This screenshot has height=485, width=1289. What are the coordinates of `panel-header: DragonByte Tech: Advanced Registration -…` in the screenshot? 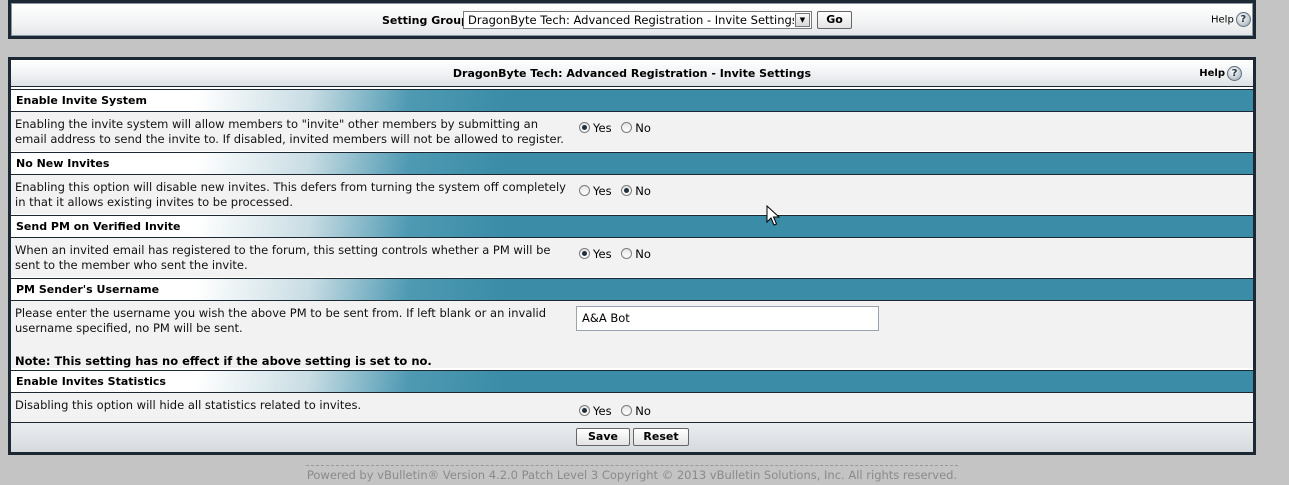 It's located at (632, 73).